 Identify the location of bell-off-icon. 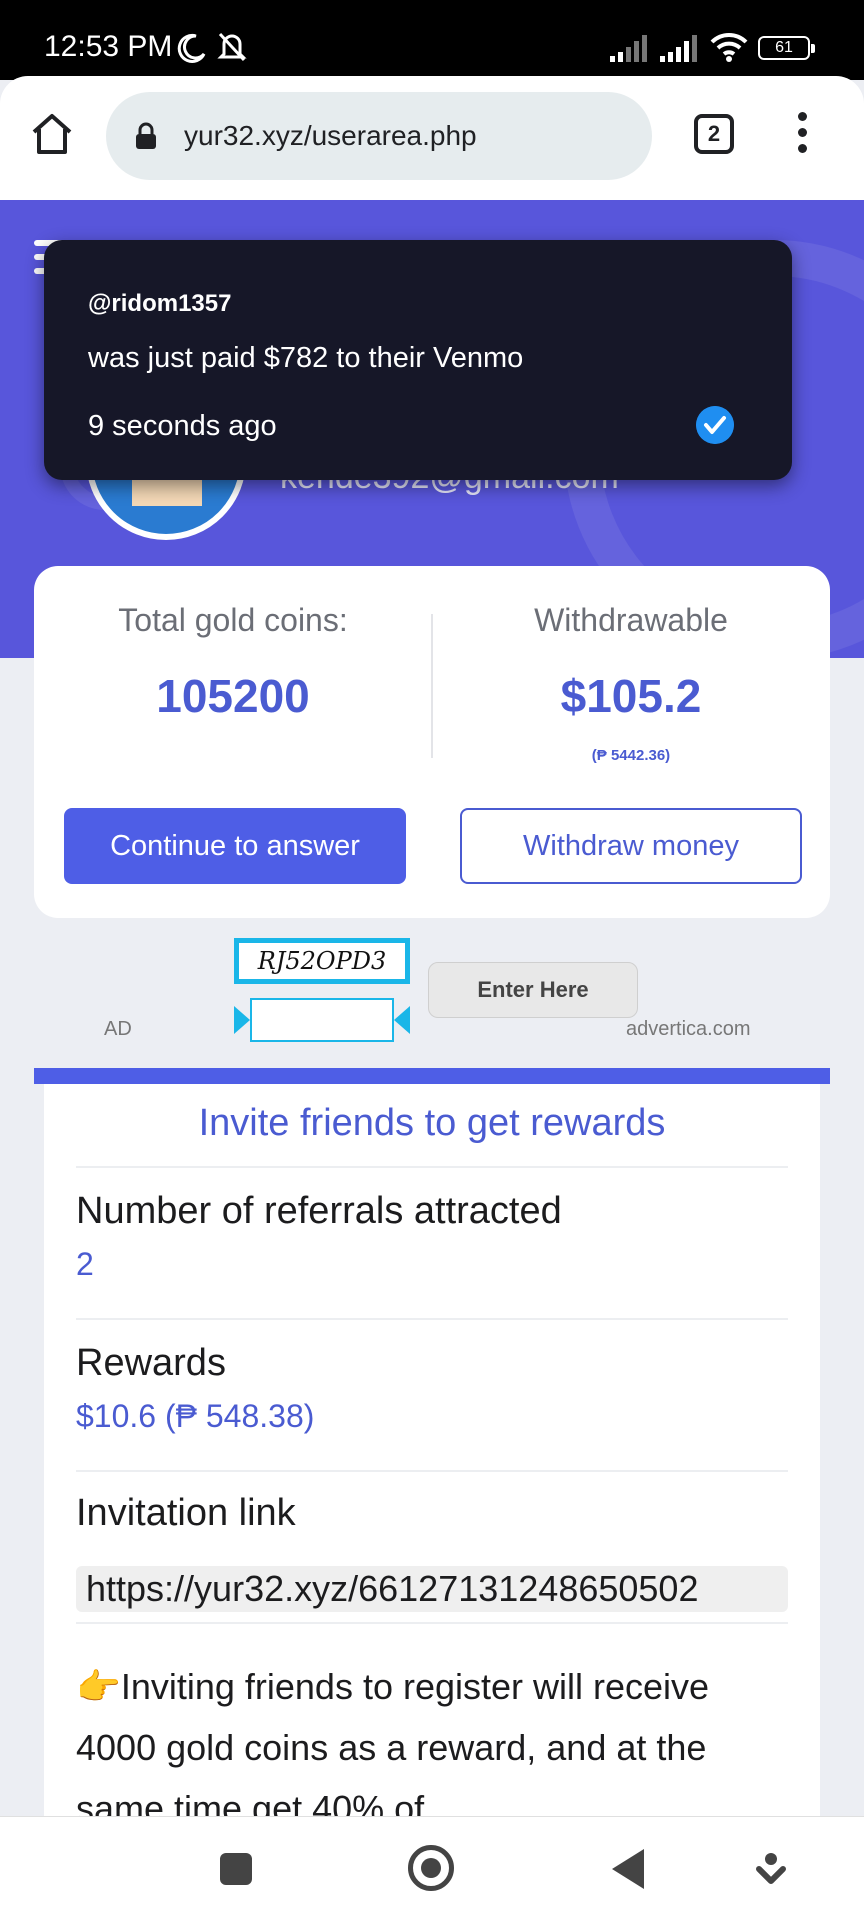
(232, 47).